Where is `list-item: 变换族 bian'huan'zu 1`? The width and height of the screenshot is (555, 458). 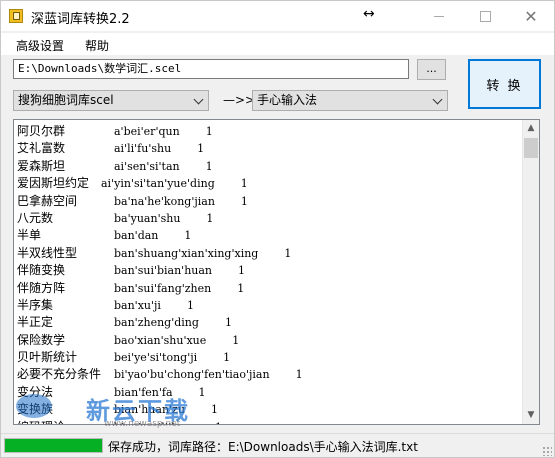 list-item: 变换族 bian'huan'zu 1 is located at coordinates (268, 409).